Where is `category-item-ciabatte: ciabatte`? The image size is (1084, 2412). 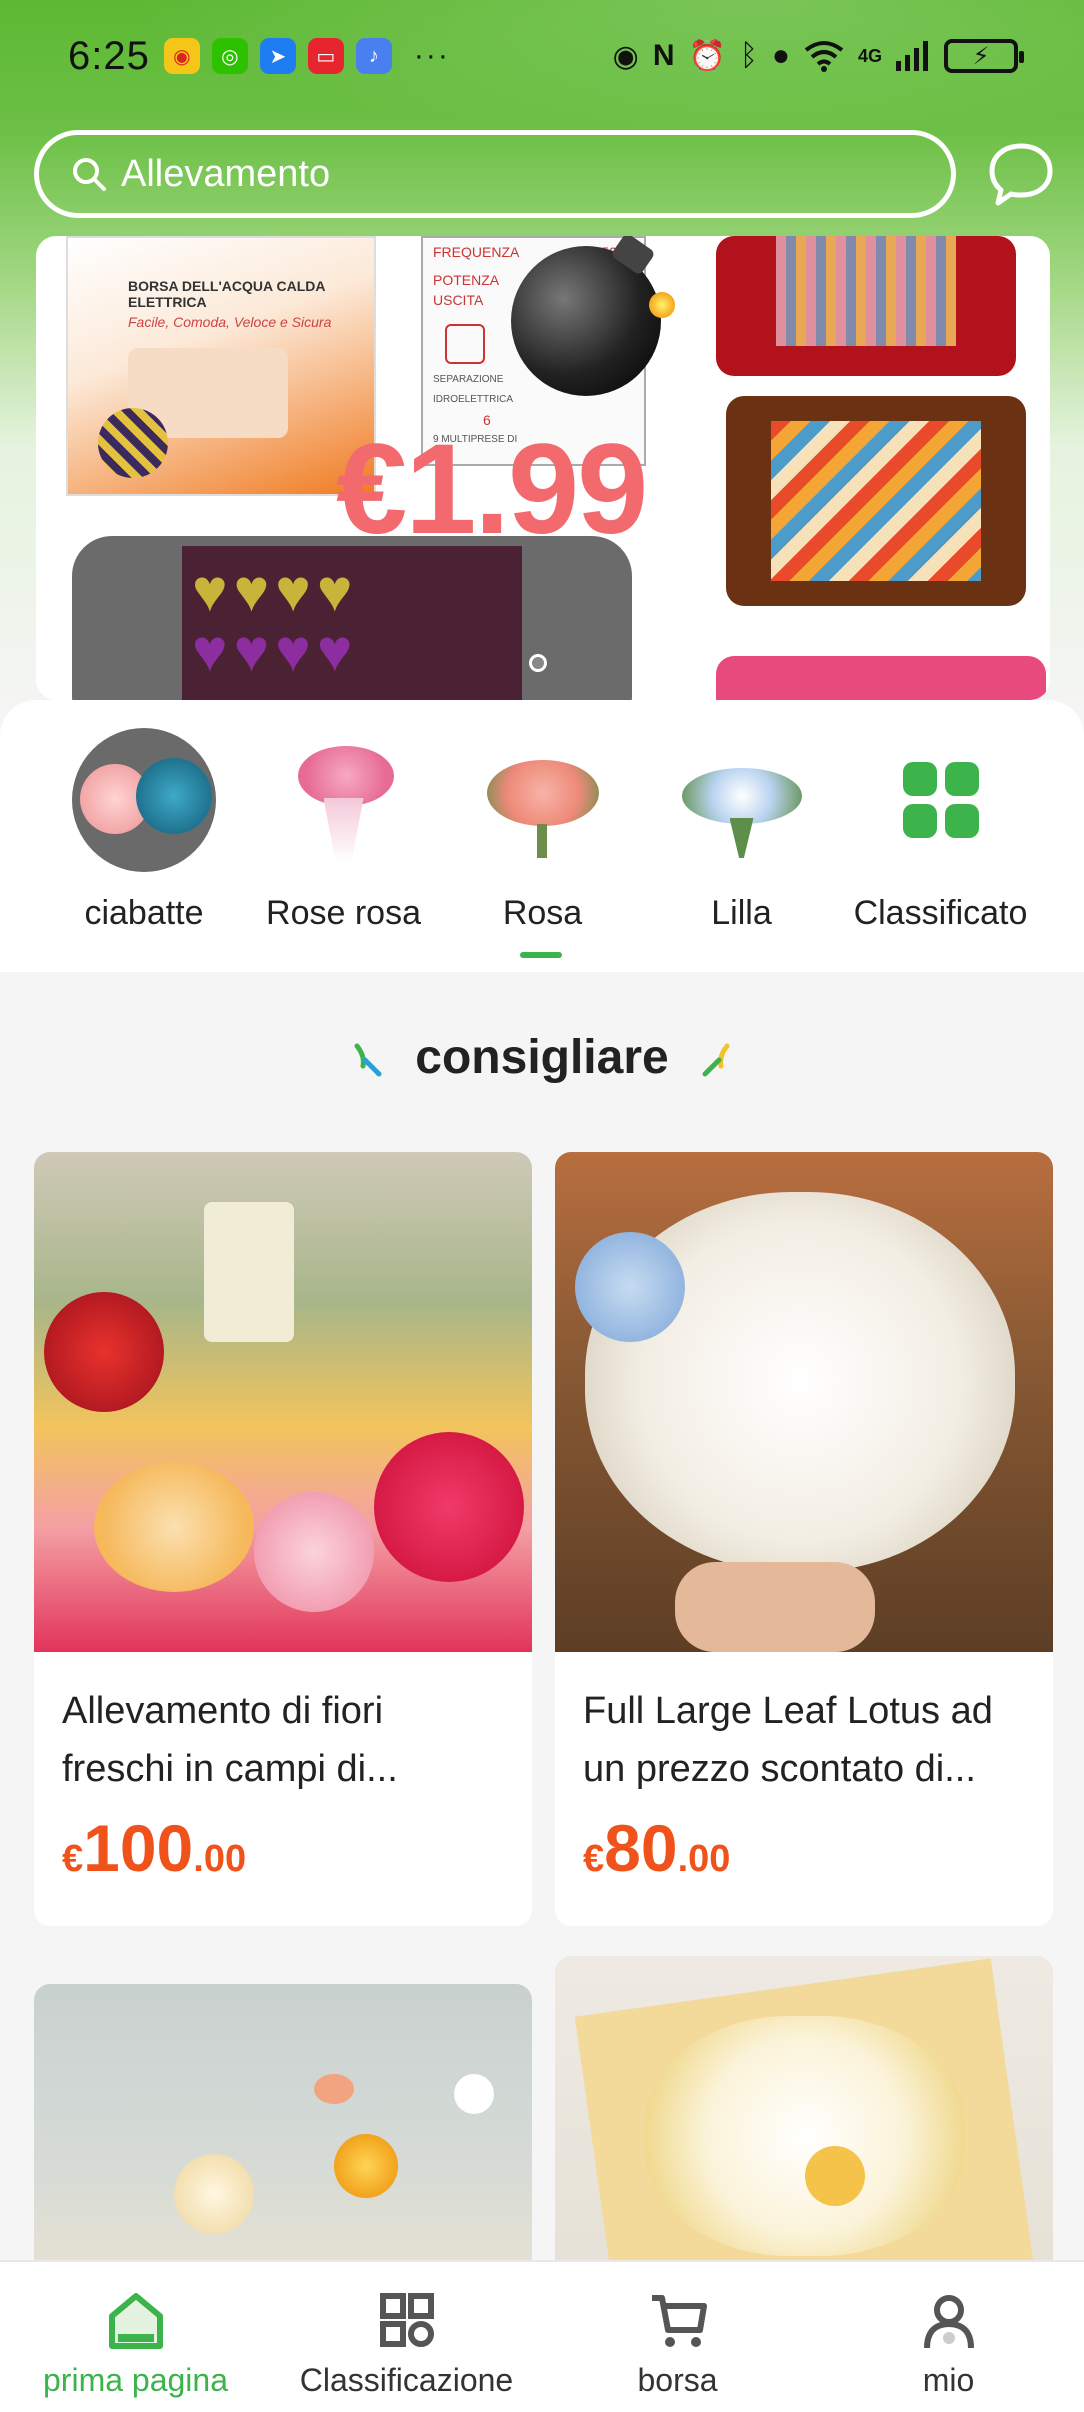 category-item-ciabatte: ciabatte is located at coordinates (144, 830).